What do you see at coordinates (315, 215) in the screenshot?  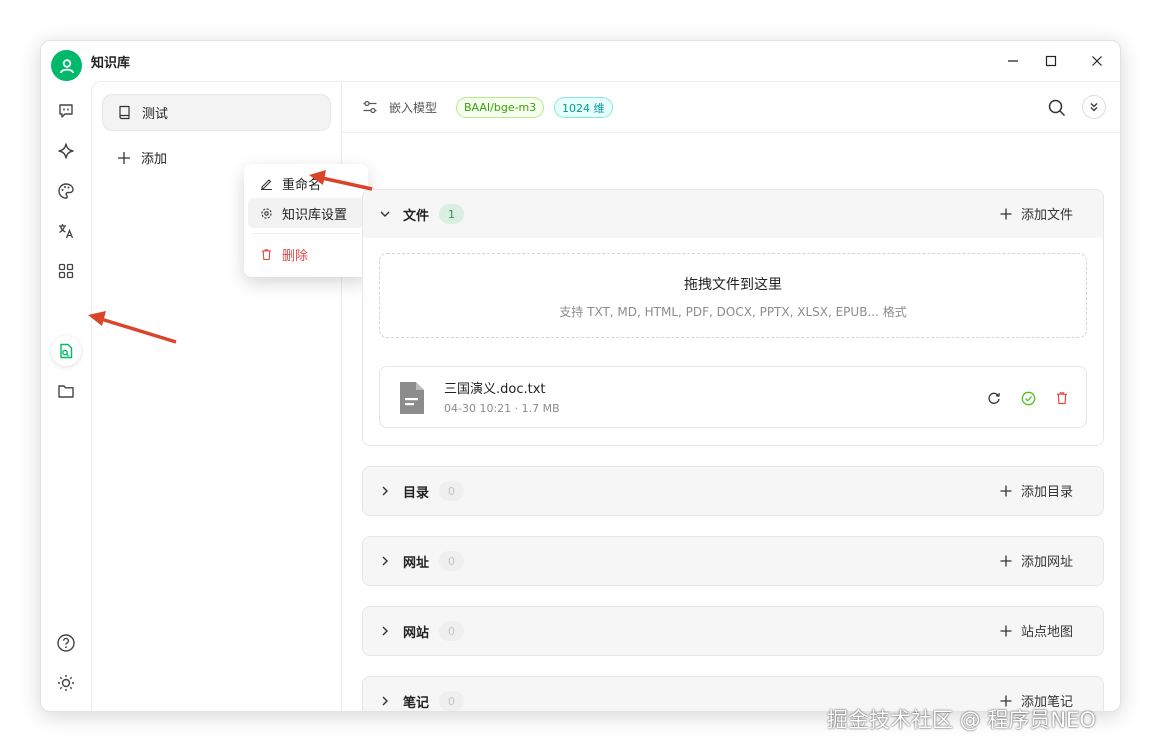 I see `menu-item-settings-label: 知识库设置` at bounding box center [315, 215].